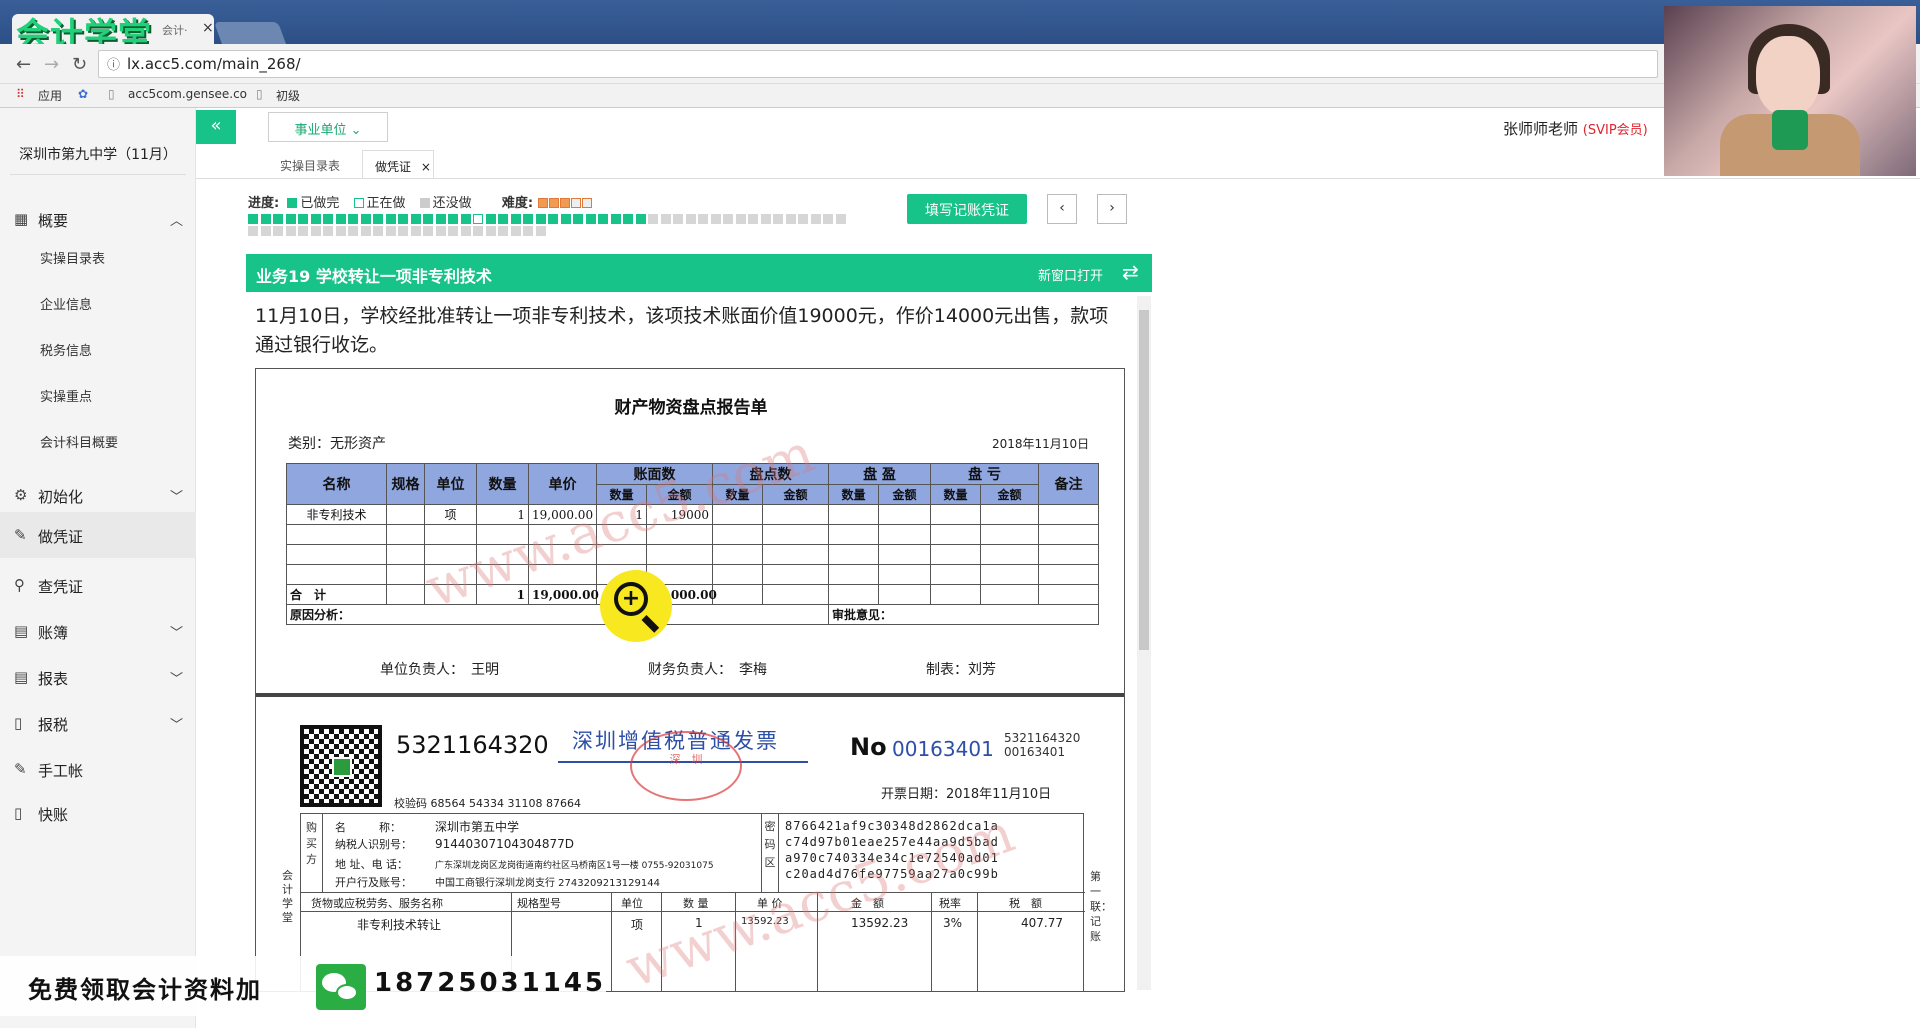 The image size is (1920, 1028). Describe the element at coordinates (187, 94) in the screenshot. I see `bookmark-gensee: acc5com.gensee.co` at that location.